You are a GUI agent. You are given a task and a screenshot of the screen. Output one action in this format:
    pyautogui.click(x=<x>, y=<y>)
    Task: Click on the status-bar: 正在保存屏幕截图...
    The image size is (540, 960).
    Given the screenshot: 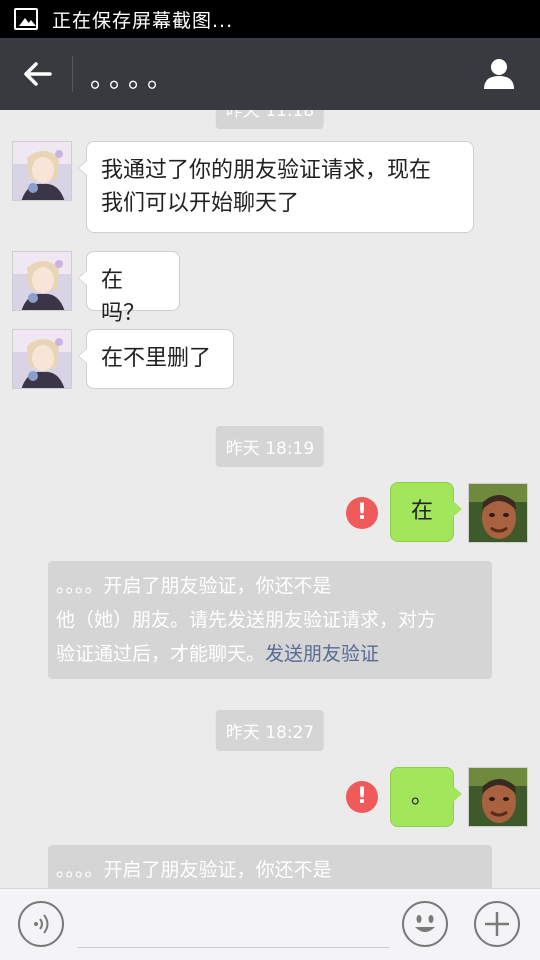 What is the action you would take?
    pyautogui.click(x=270, y=19)
    